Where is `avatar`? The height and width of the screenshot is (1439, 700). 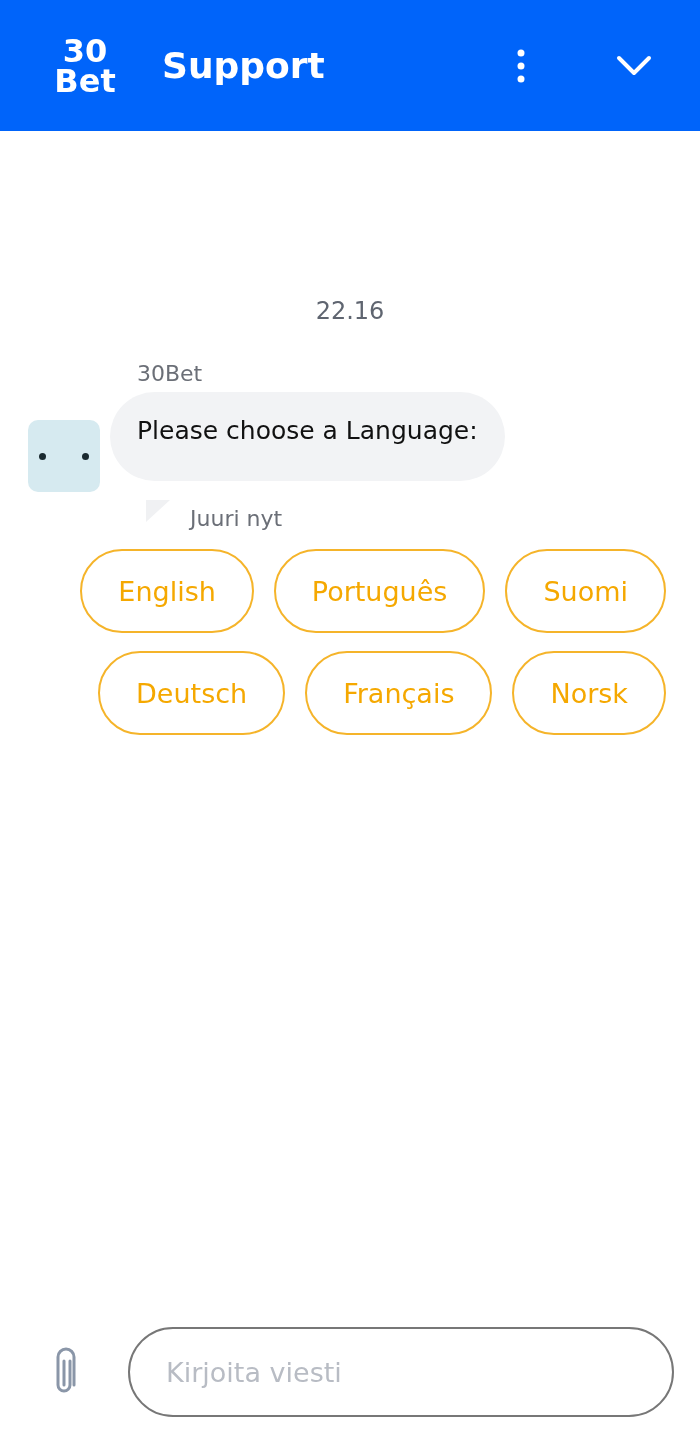 avatar is located at coordinates (64, 456).